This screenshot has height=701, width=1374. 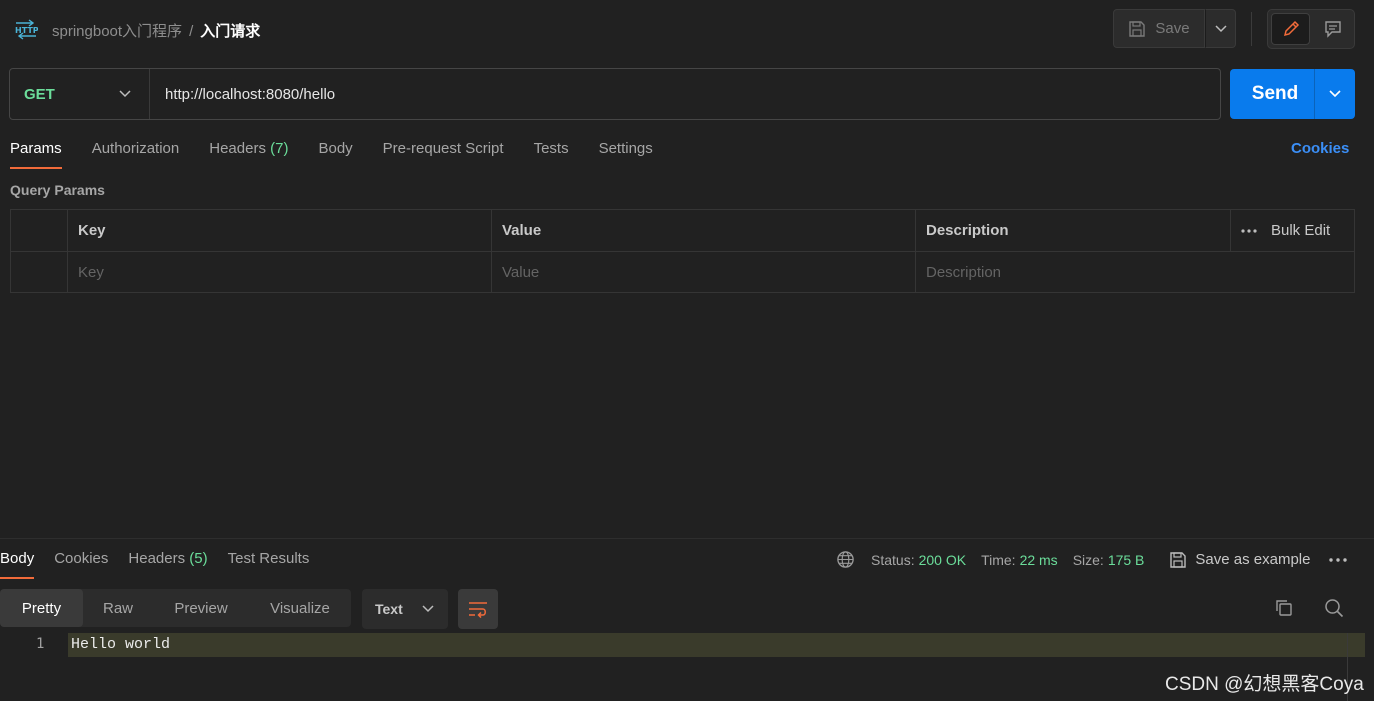 I want to click on tab-headers-label: Headers, so click(x=237, y=148).